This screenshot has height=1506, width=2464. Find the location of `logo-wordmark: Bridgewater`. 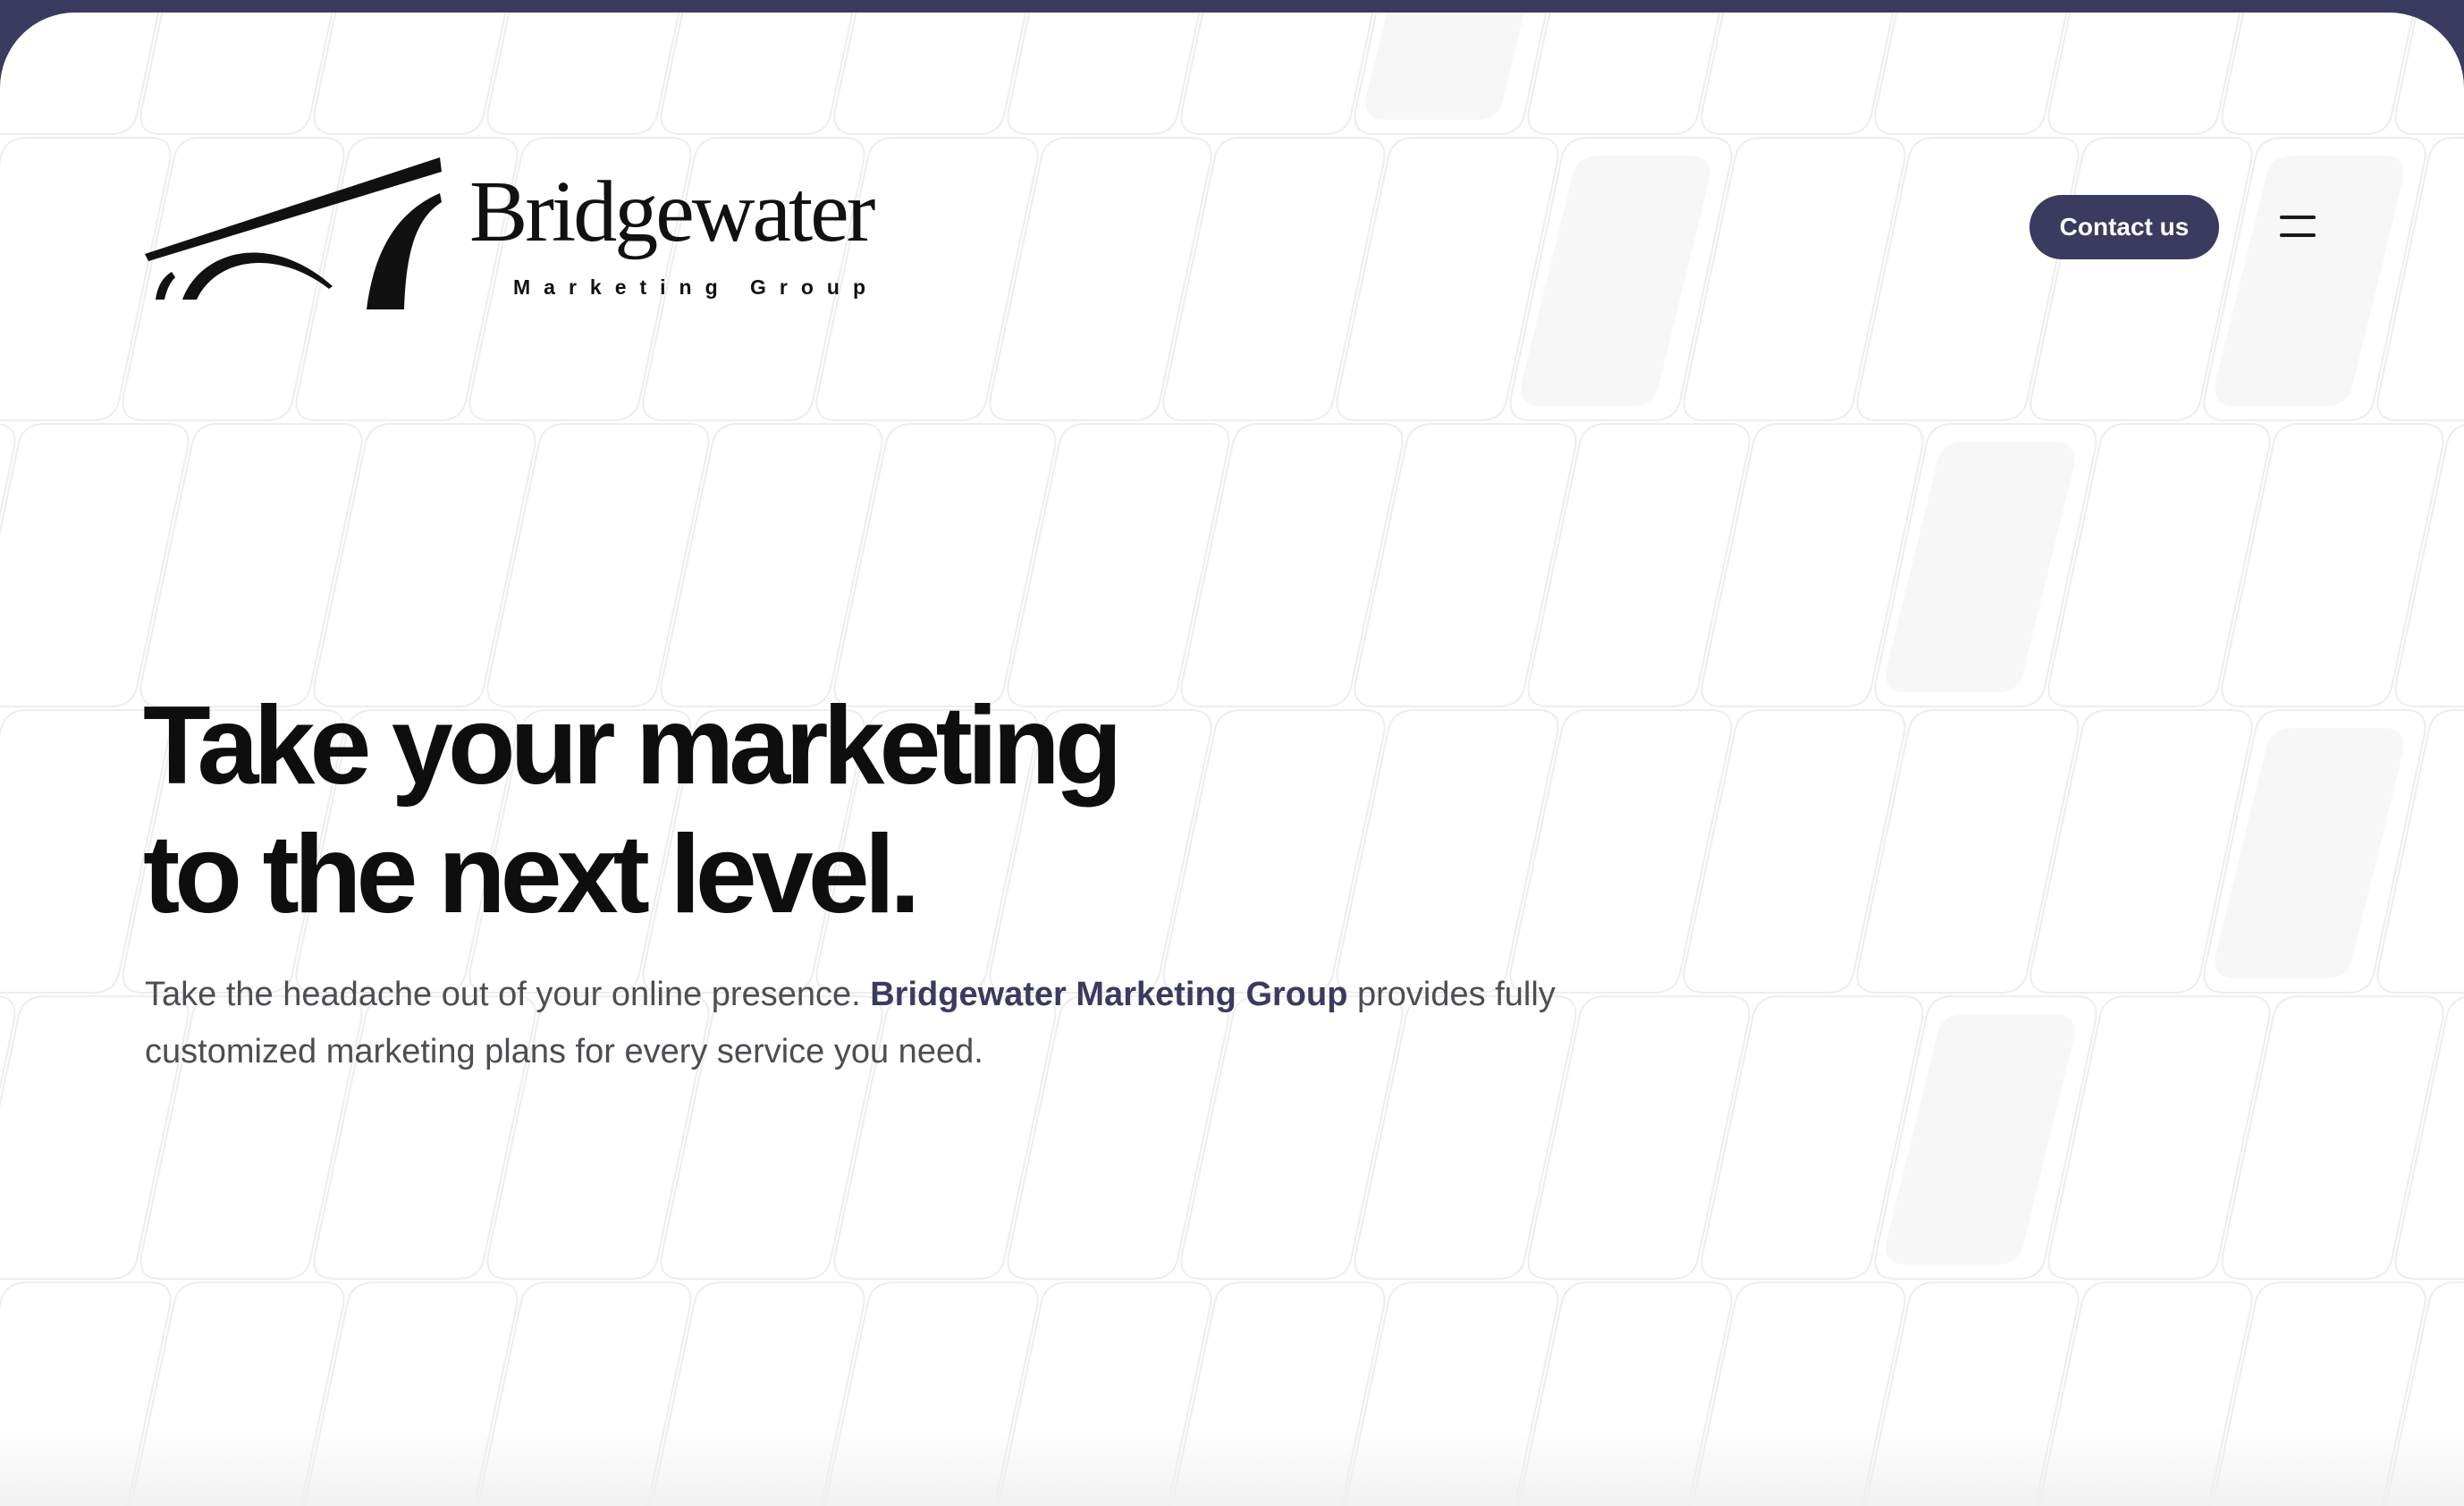

logo-wordmark: Bridgewater is located at coordinates (672, 212).